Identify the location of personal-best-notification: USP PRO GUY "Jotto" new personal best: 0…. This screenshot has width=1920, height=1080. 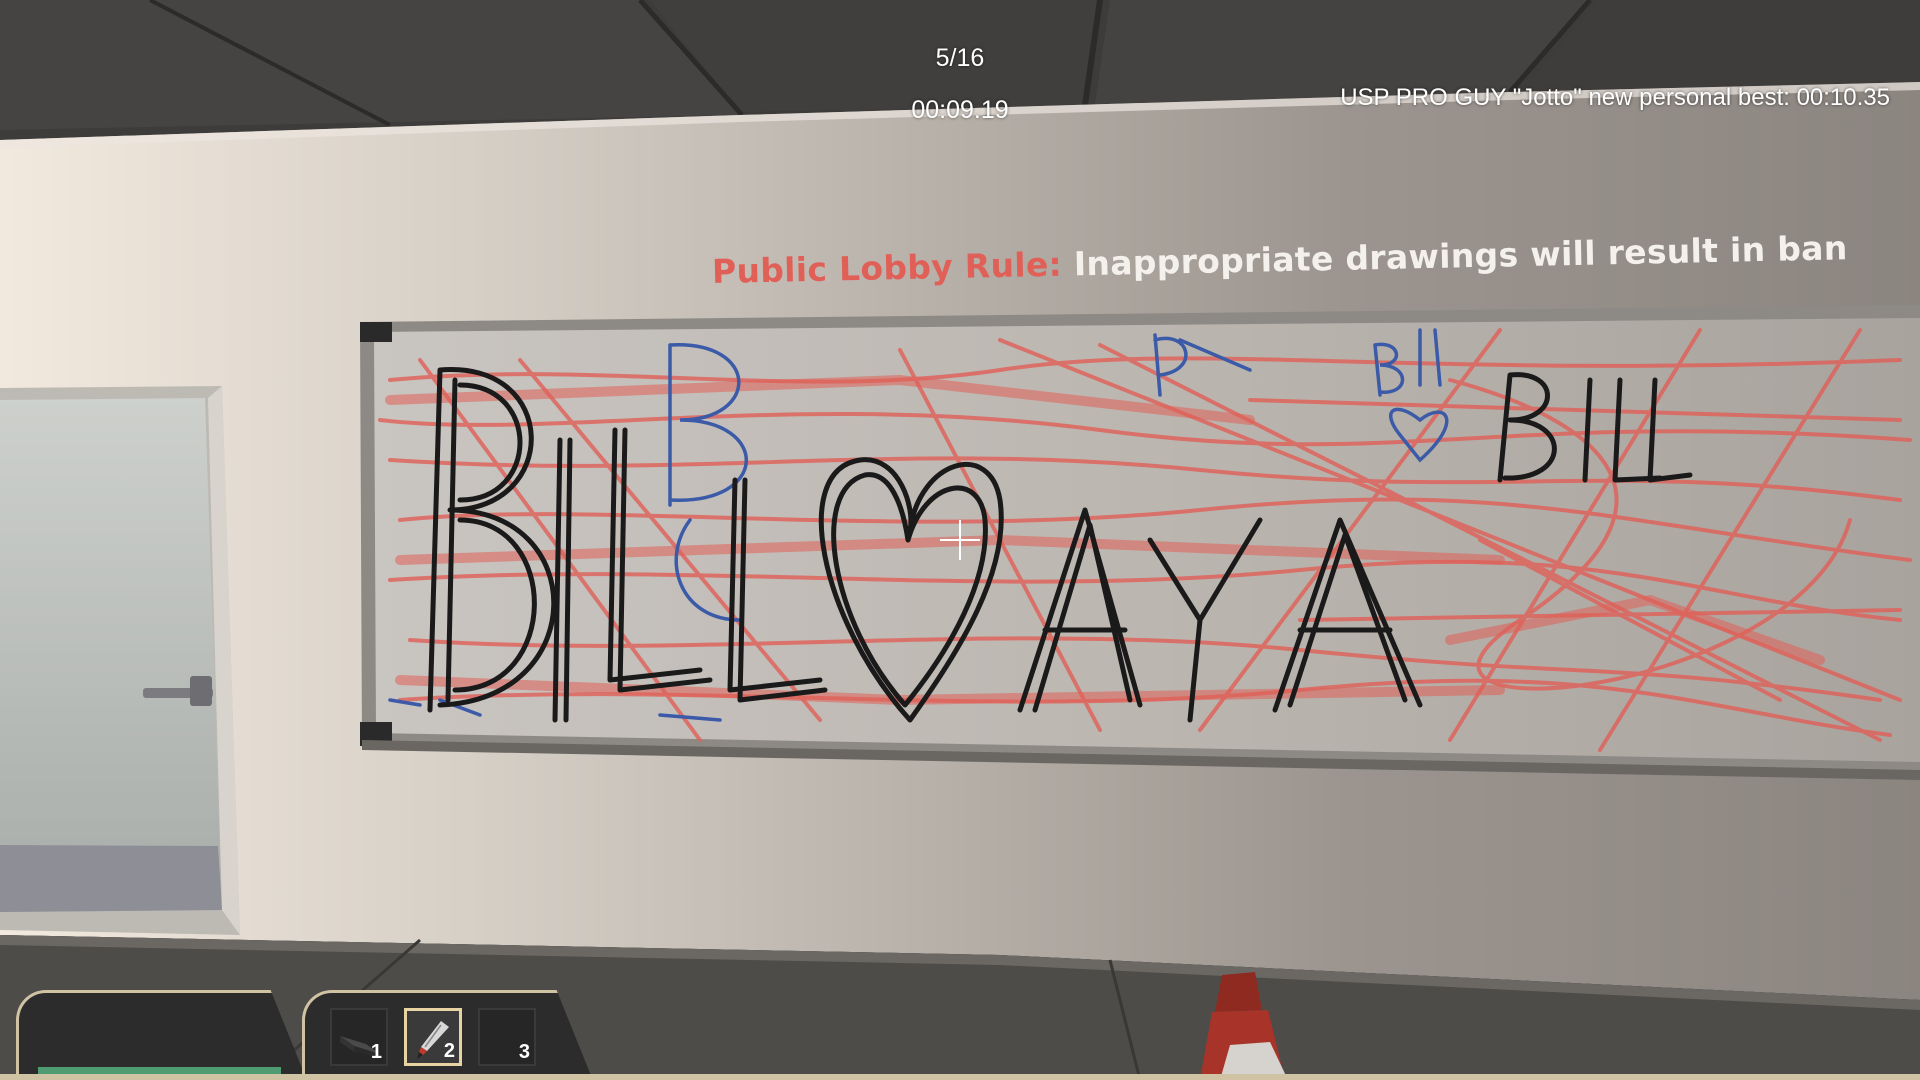
(1615, 97).